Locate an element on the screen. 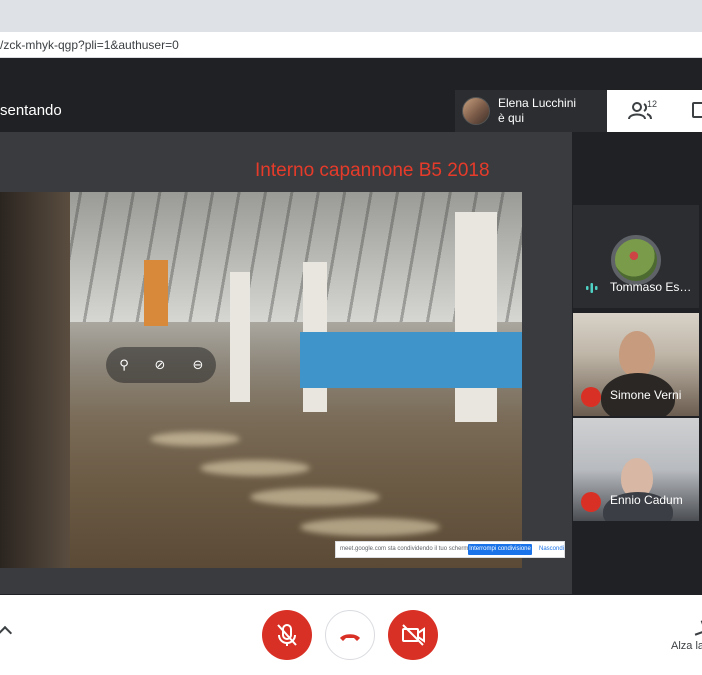 The image size is (702, 675). photo-roof is located at coordinates (261, 257).